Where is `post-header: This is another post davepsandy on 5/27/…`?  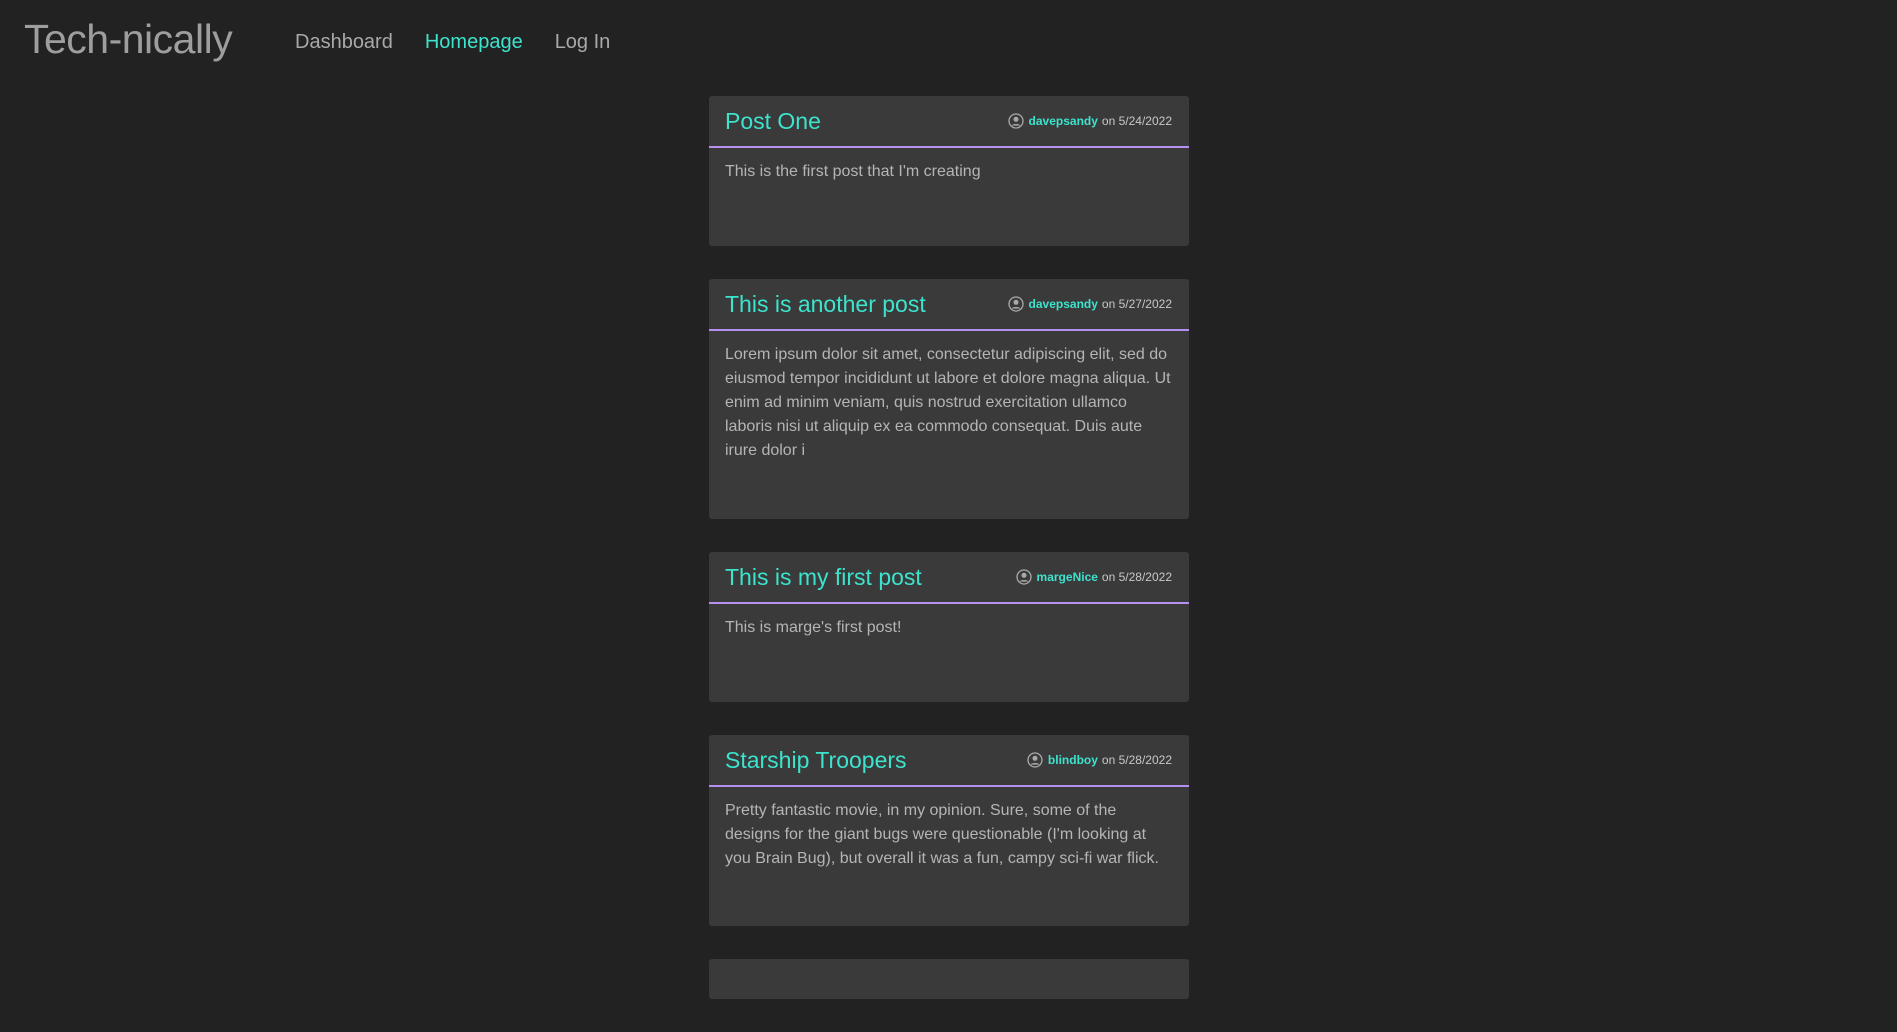
post-header: This is another post davepsandy on 5/27/… is located at coordinates (949, 305).